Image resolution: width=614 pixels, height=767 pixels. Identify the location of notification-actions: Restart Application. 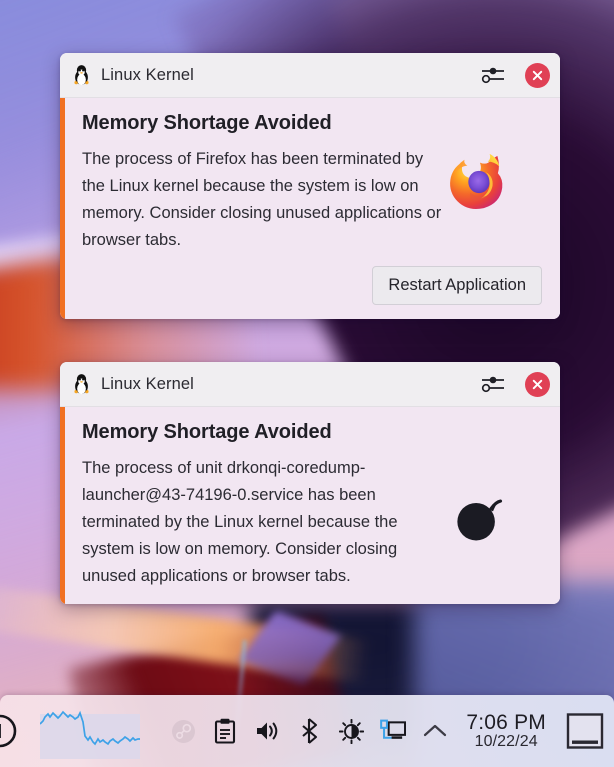
(312, 285).